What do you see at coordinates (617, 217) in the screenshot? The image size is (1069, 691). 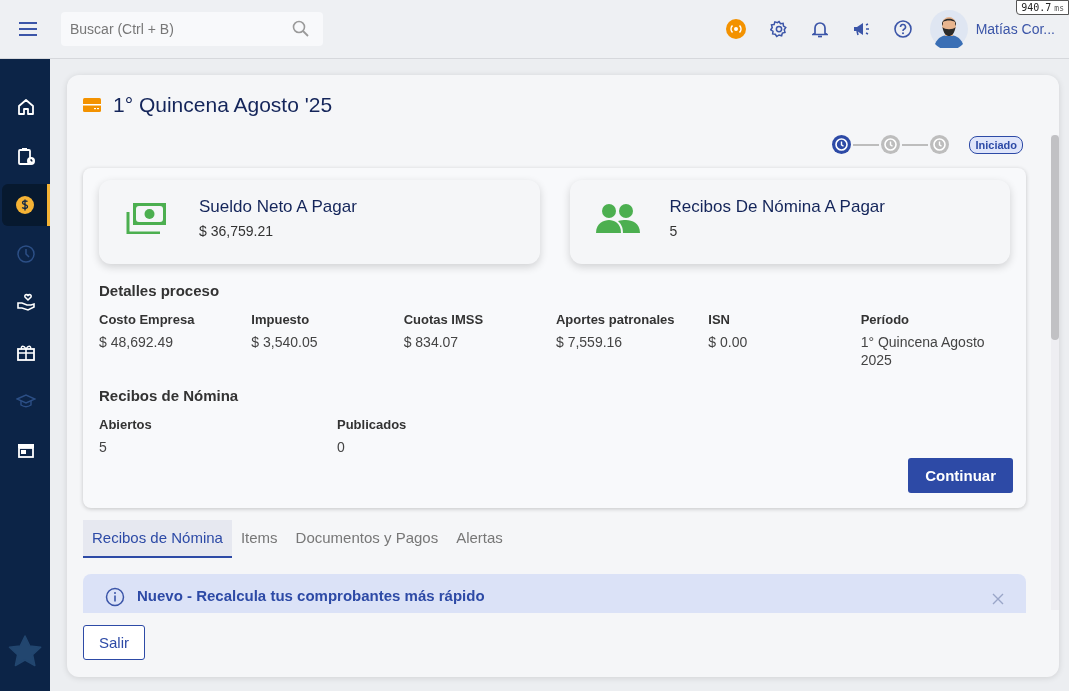 I see `people-icon` at bounding box center [617, 217].